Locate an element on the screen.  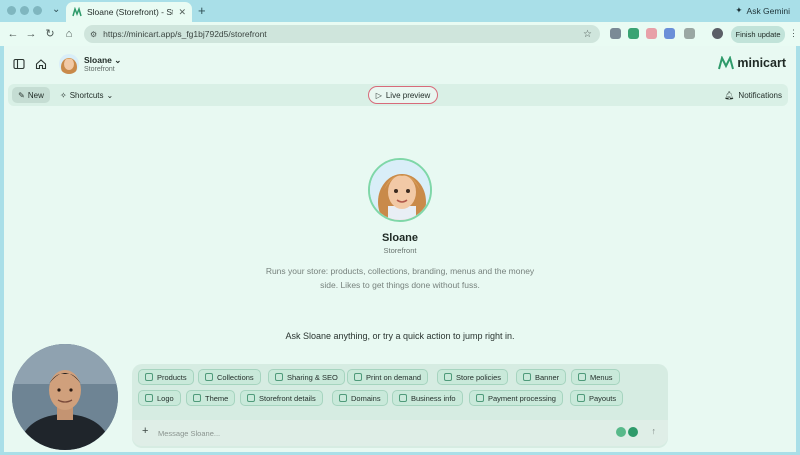
notifications-label: Notifications is located at coordinates (760, 95).